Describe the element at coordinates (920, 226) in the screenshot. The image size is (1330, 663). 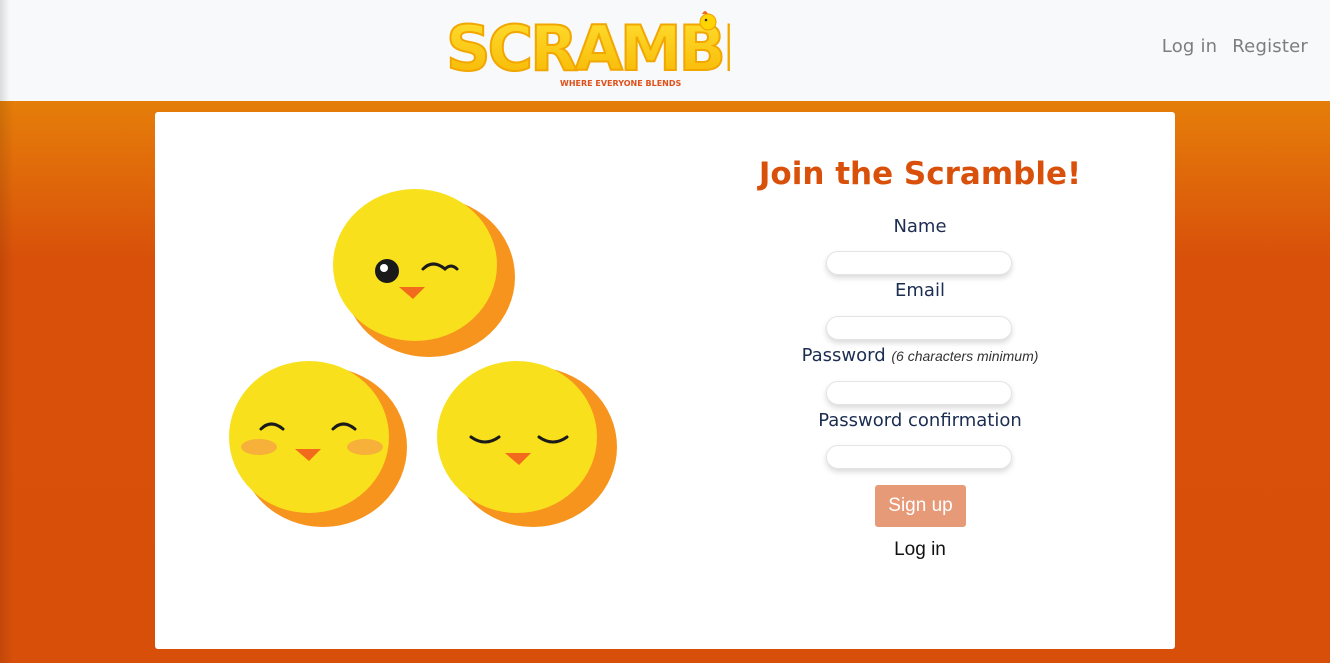
I see `name-label: Name` at that location.